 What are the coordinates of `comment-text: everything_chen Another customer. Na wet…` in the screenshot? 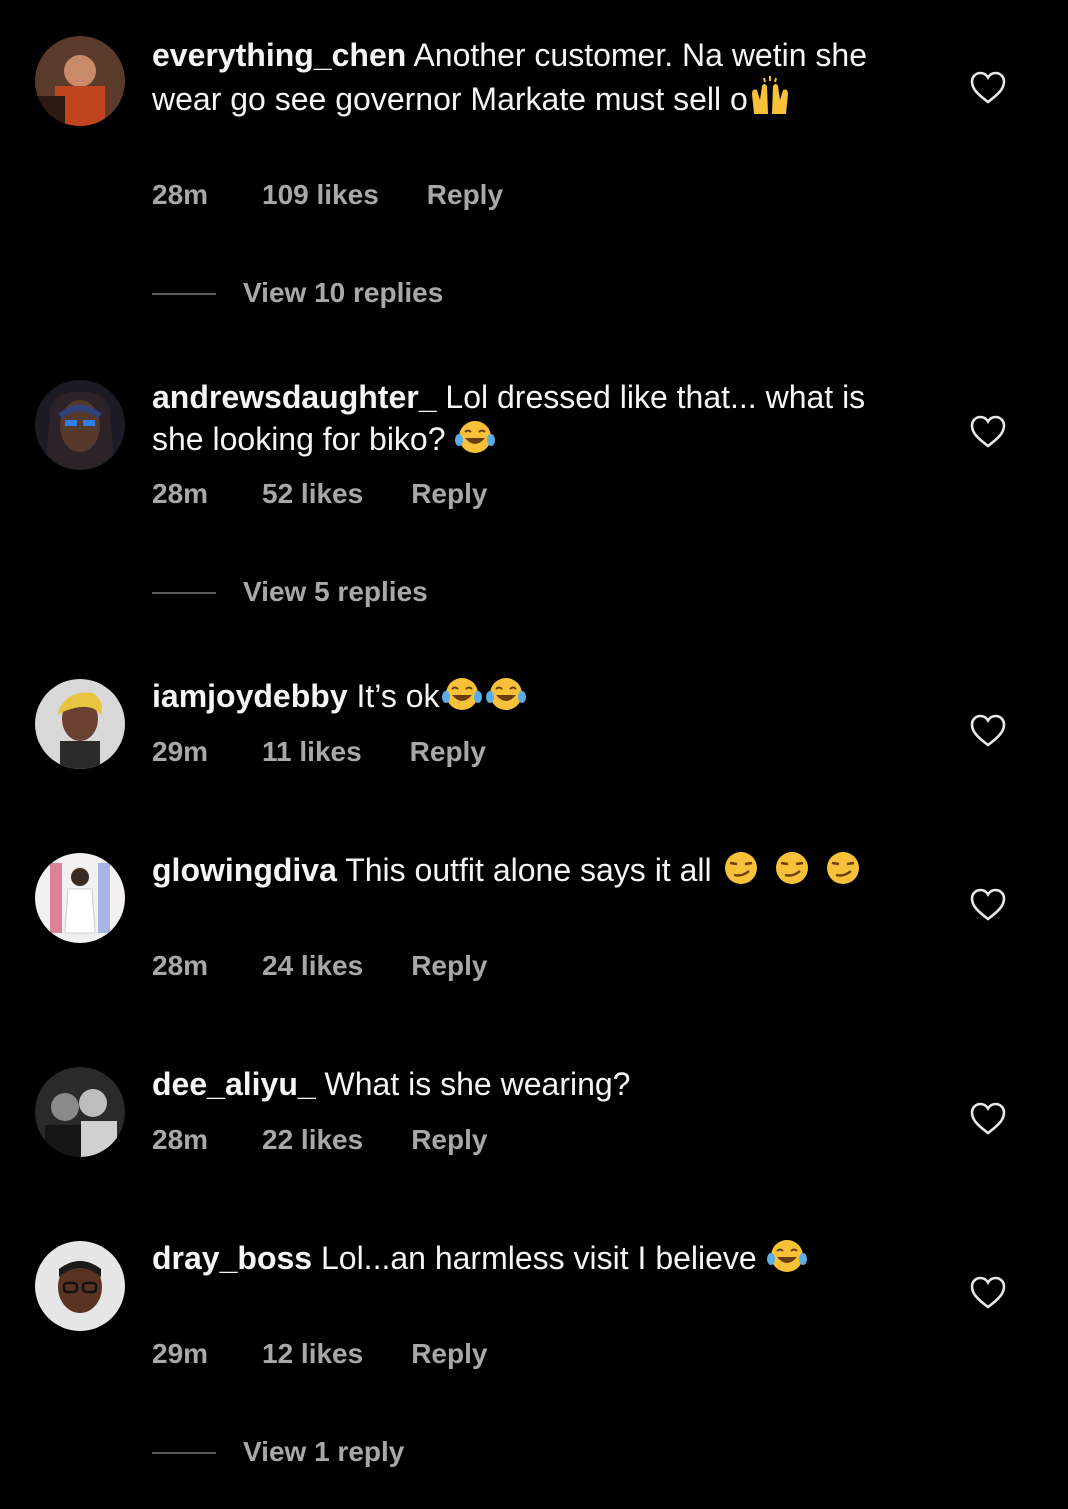 It's located at (522, 80).